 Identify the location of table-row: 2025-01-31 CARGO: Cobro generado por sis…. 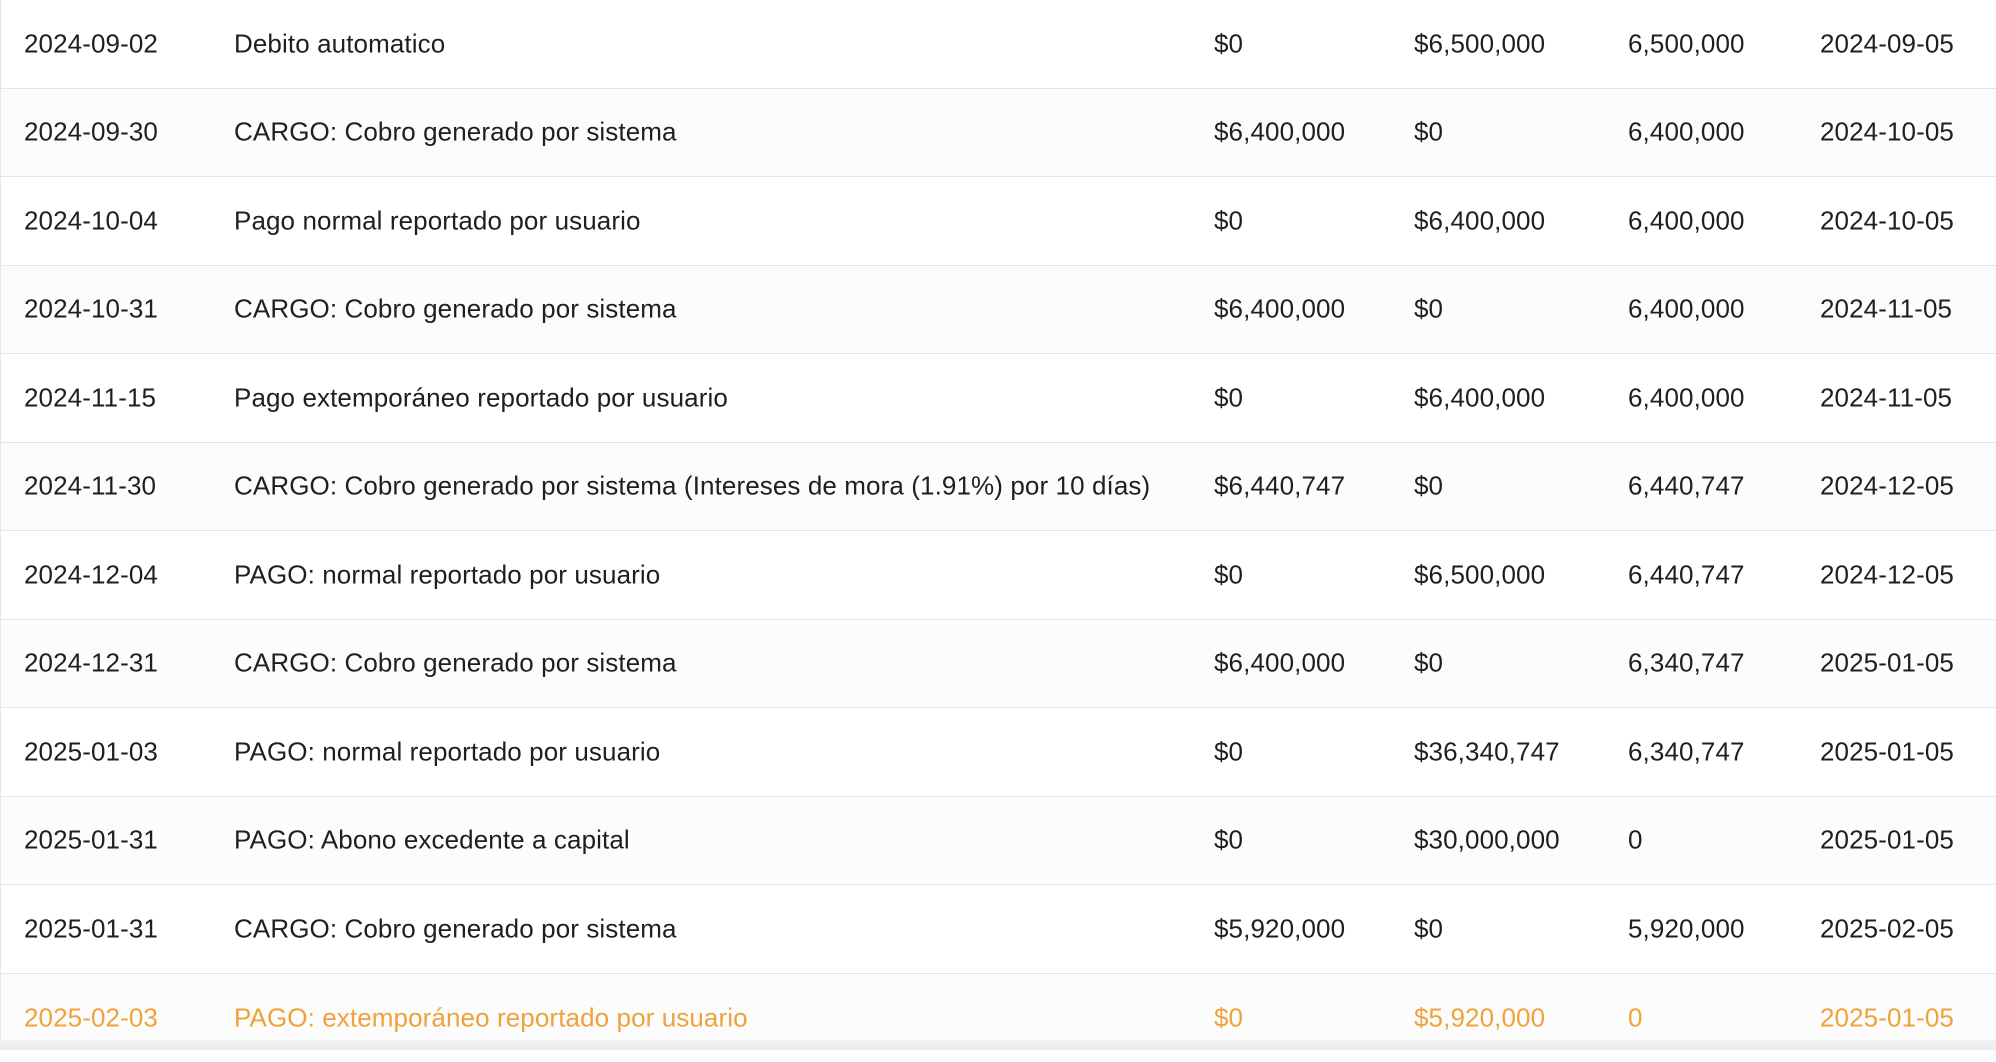
(998, 929).